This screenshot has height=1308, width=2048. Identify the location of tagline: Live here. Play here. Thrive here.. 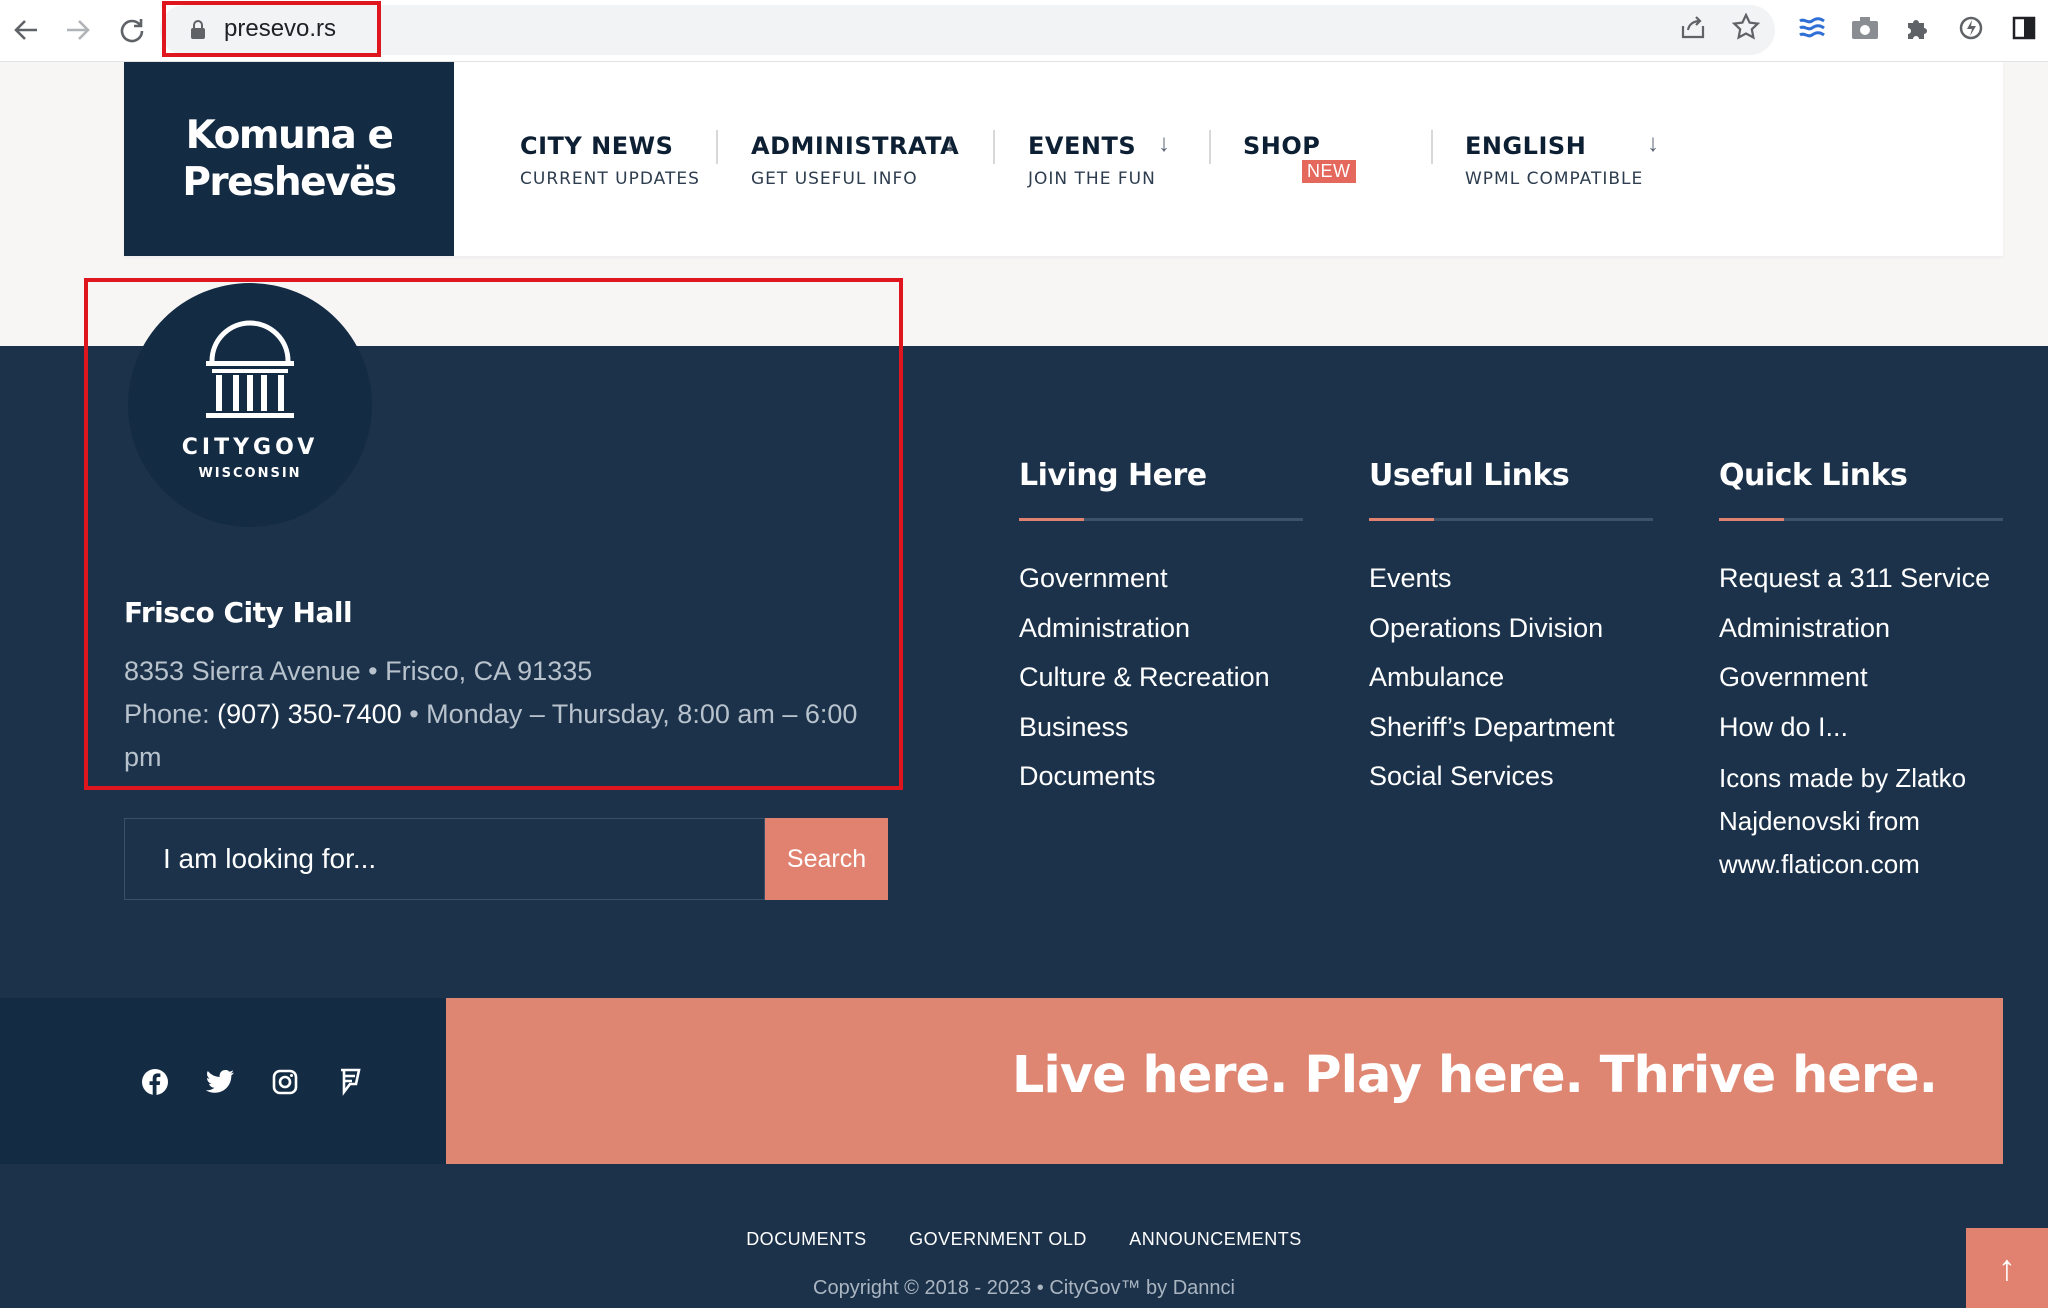
(1474, 1075).